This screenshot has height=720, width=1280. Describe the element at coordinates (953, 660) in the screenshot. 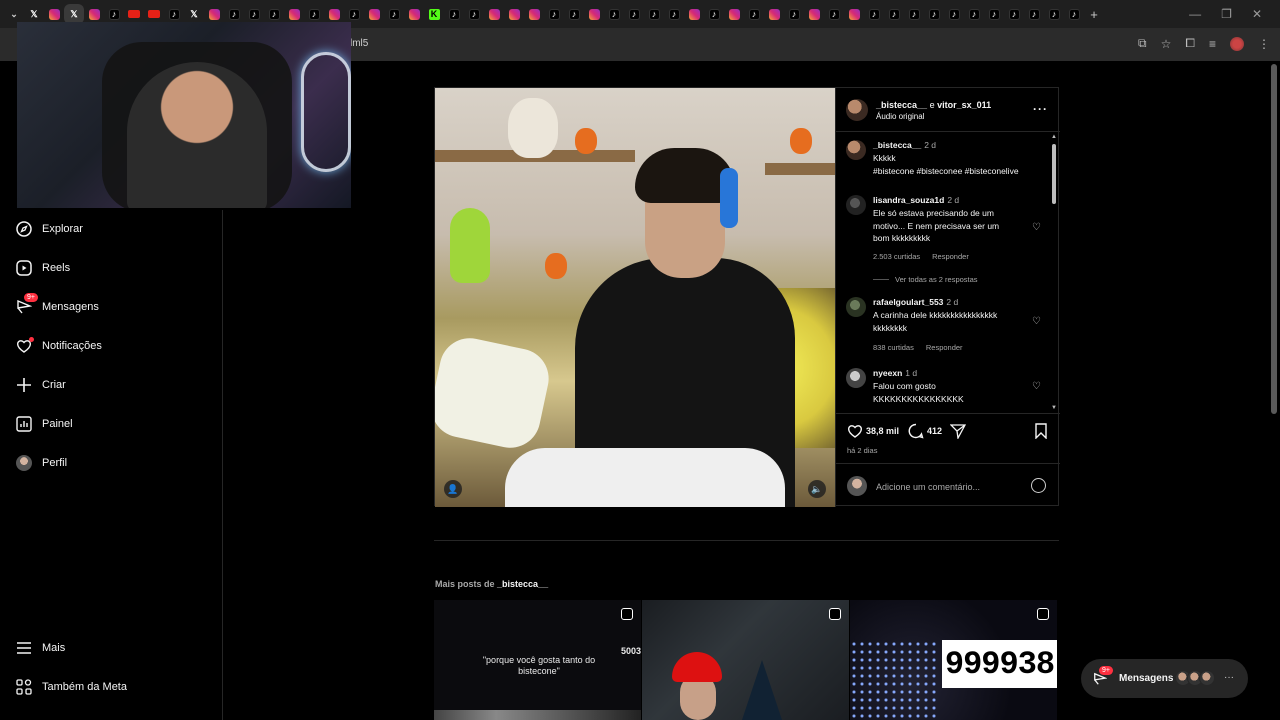

I see `post-thumbnail: 999938` at that location.